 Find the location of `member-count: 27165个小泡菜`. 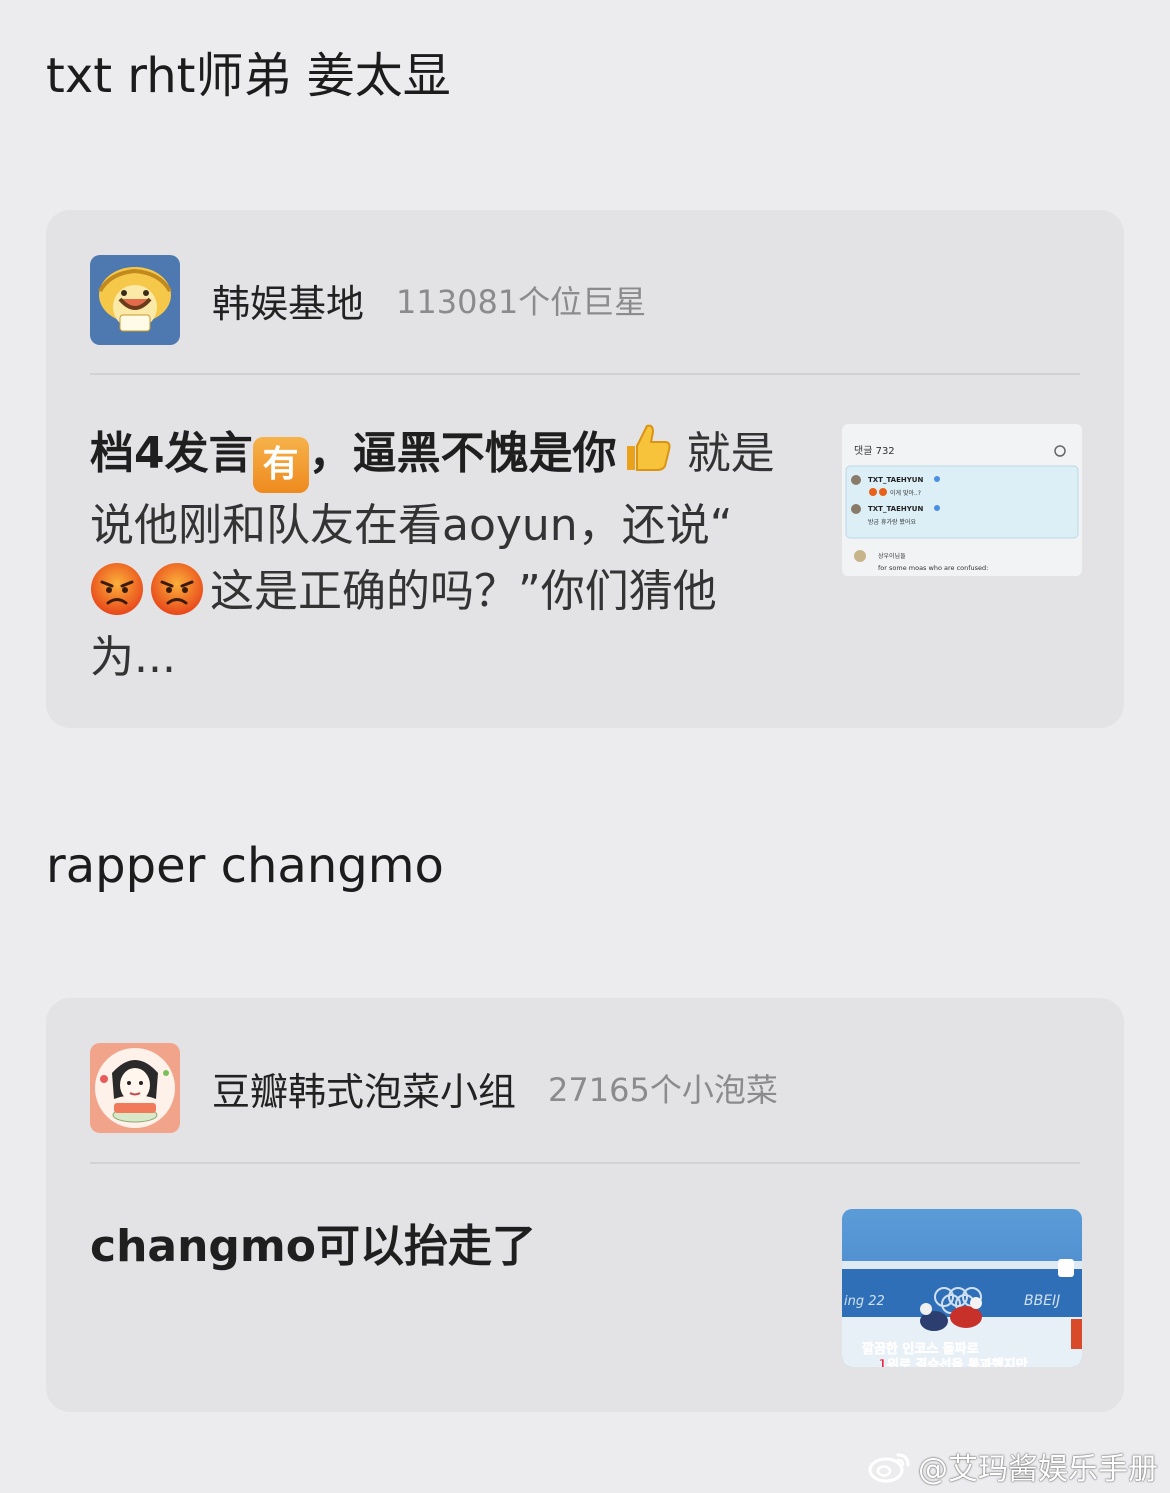

member-count: 27165个小泡菜 is located at coordinates (663, 1090).